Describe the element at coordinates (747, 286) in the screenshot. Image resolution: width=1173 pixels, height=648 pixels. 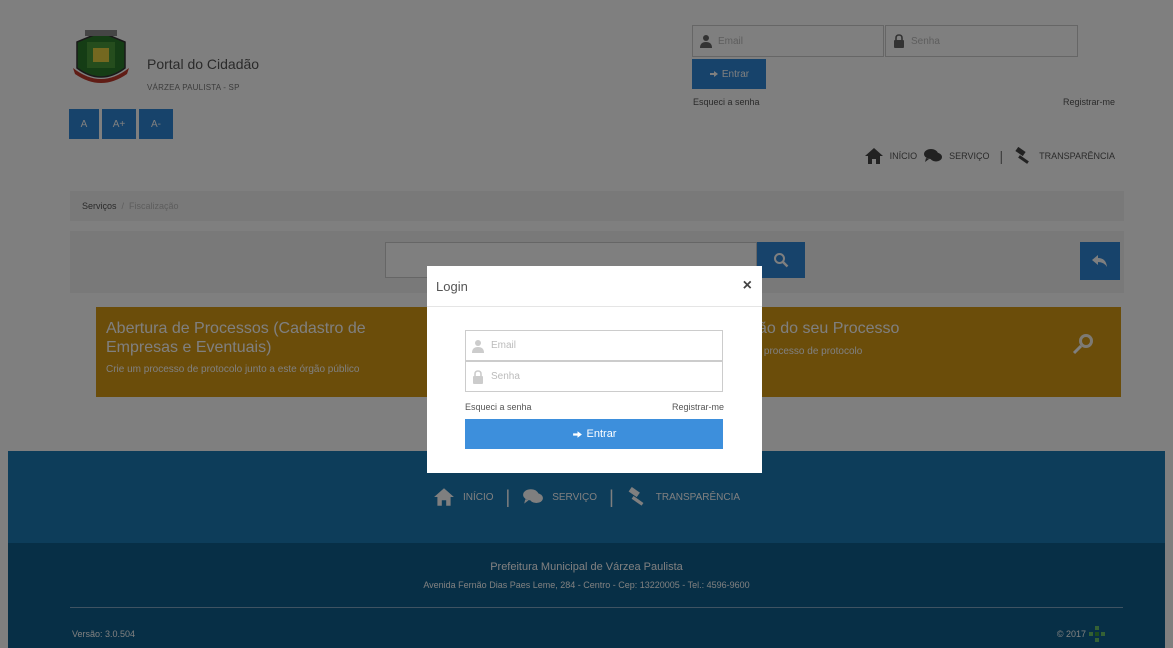
I see `modal-close-button: ×` at that location.